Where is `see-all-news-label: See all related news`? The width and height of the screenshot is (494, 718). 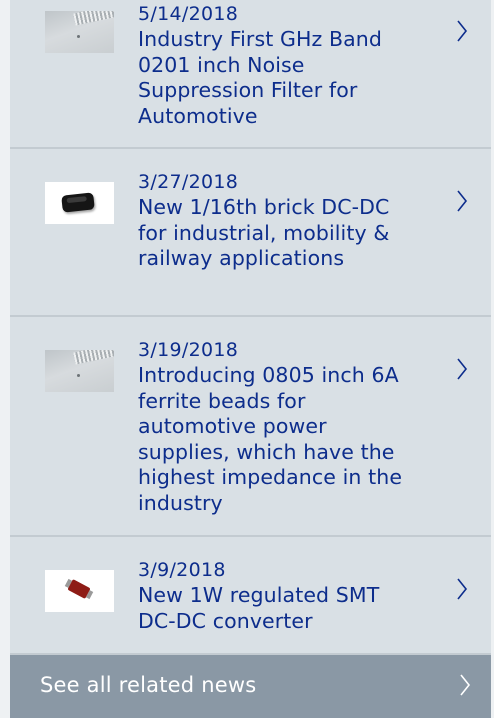
see-all-news-label: See all related news is located at coordinates (148, 685).